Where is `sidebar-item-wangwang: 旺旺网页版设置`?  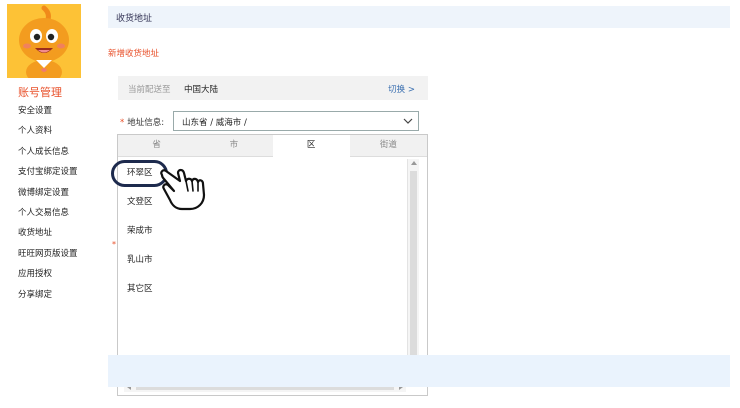
sidebar-item-wangwang: 旺旺网页版设置 is located at coordinates (48, 258).